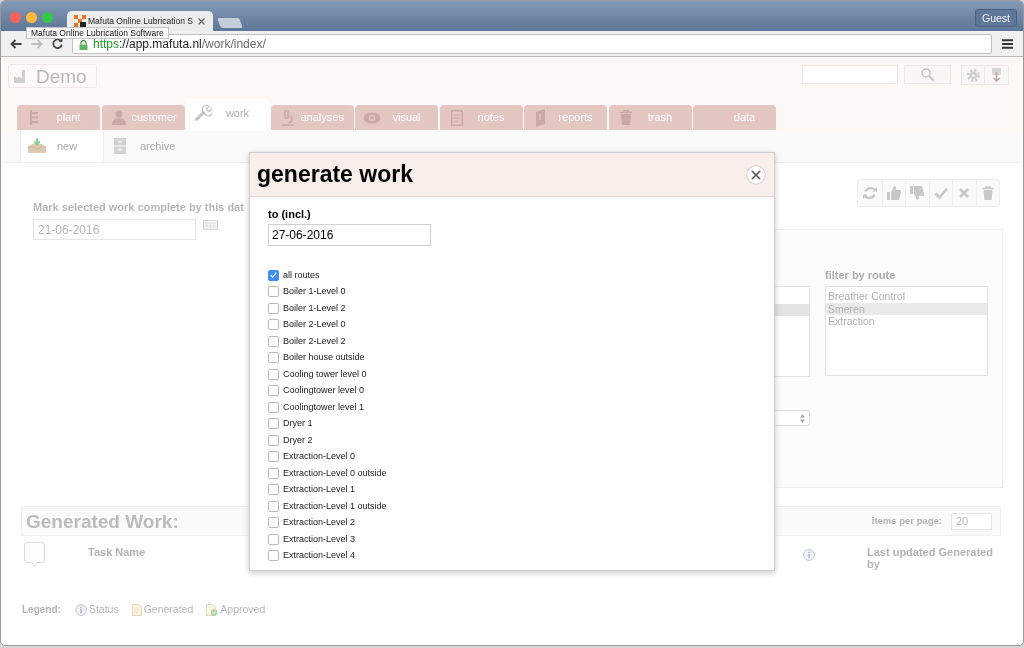 This screenshot has height=648, width=1024. Describe the element at coordinates (298, 440) in the screenshot. I see `checkbox-label: Dryer 2` at that location.